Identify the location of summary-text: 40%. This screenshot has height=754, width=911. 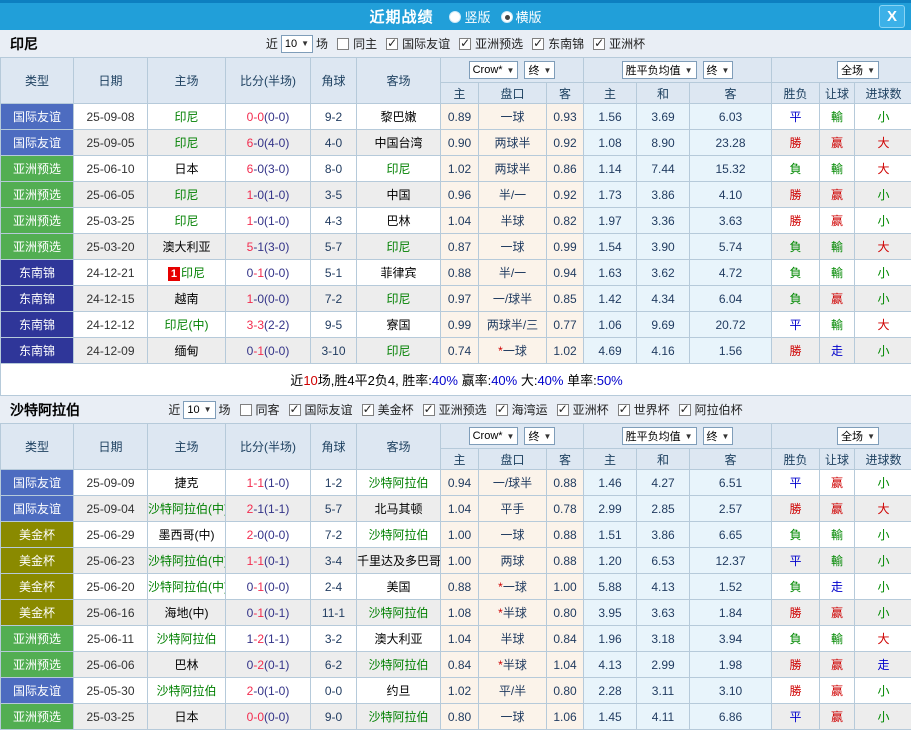
(444, 380).